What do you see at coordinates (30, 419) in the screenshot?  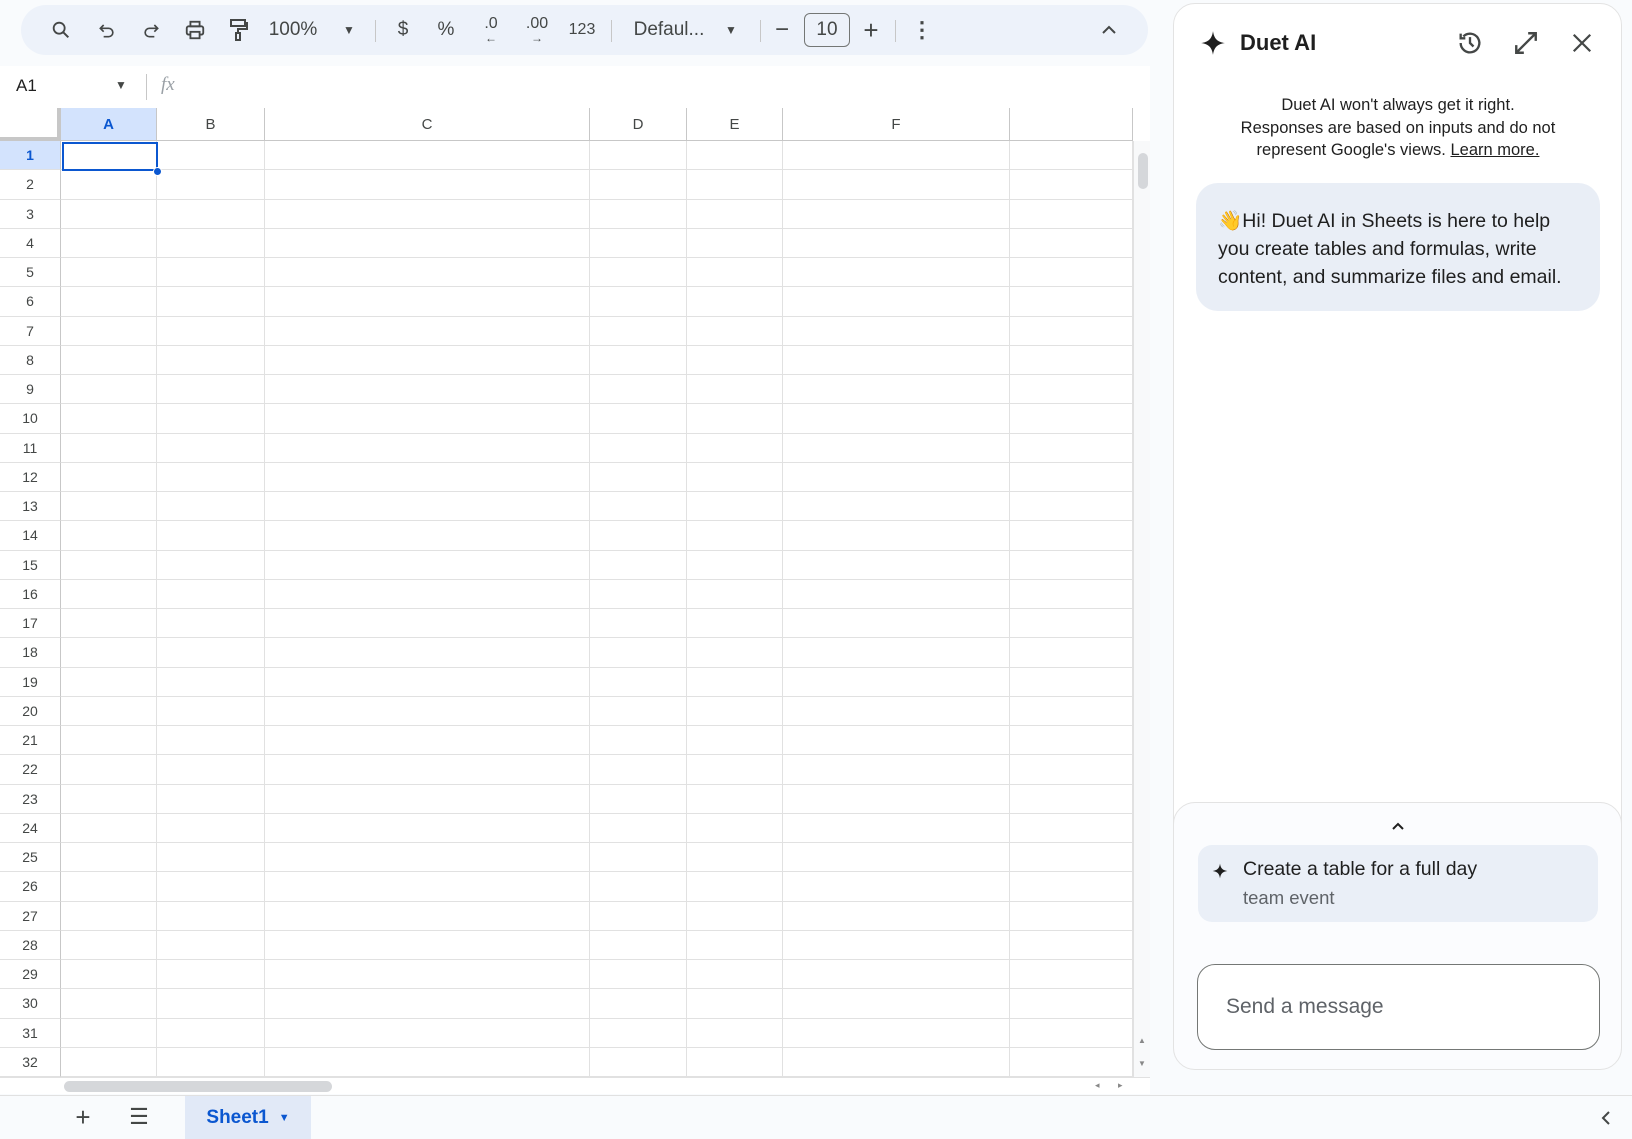 I see `row-header-10: 10` at bounding box center [30, 419].